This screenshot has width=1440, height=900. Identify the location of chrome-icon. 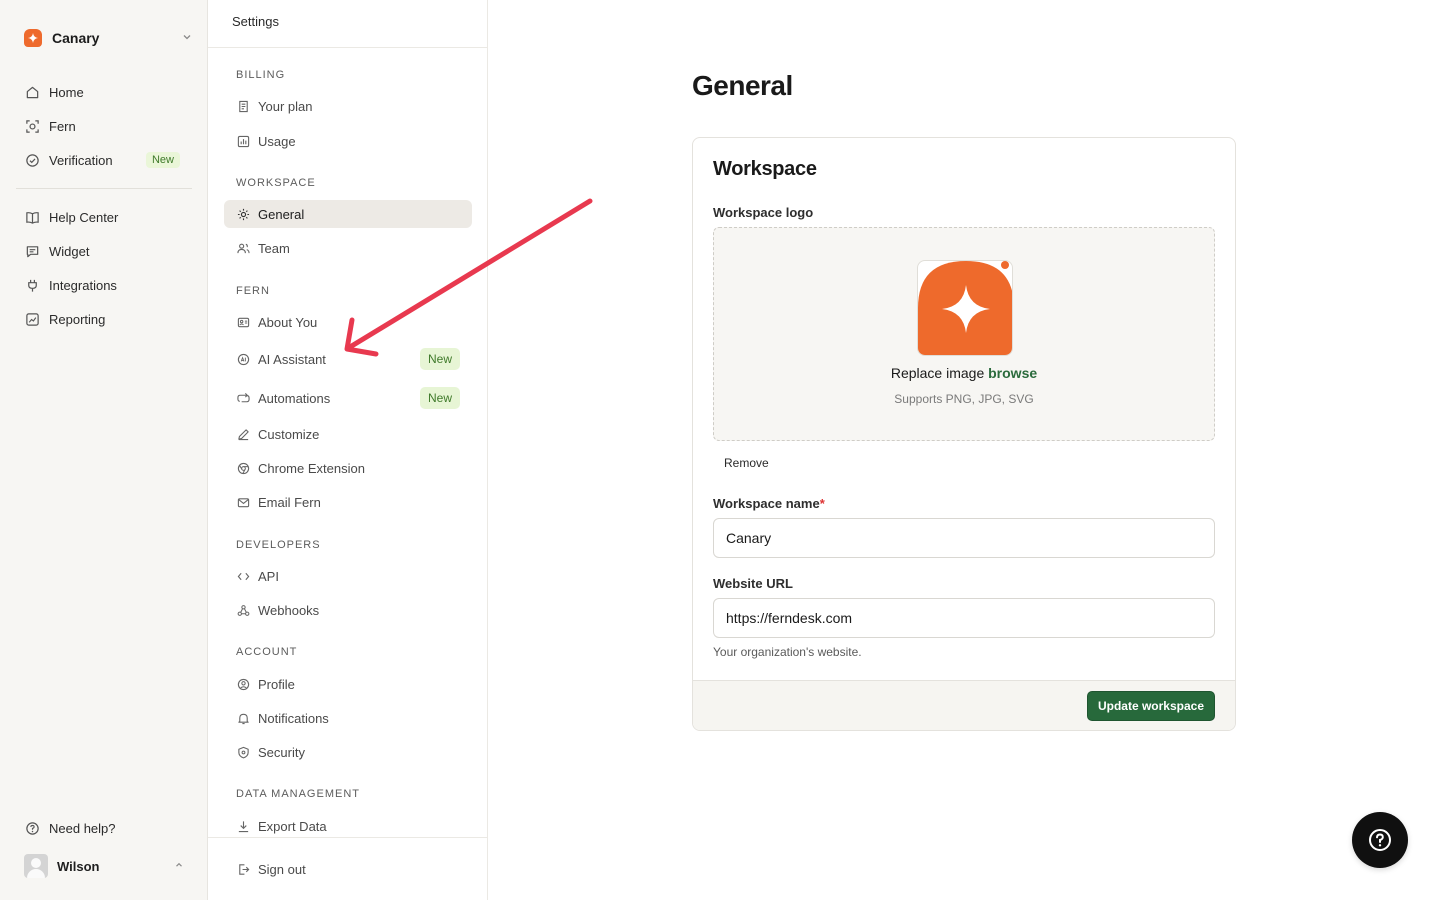
(243, 468).